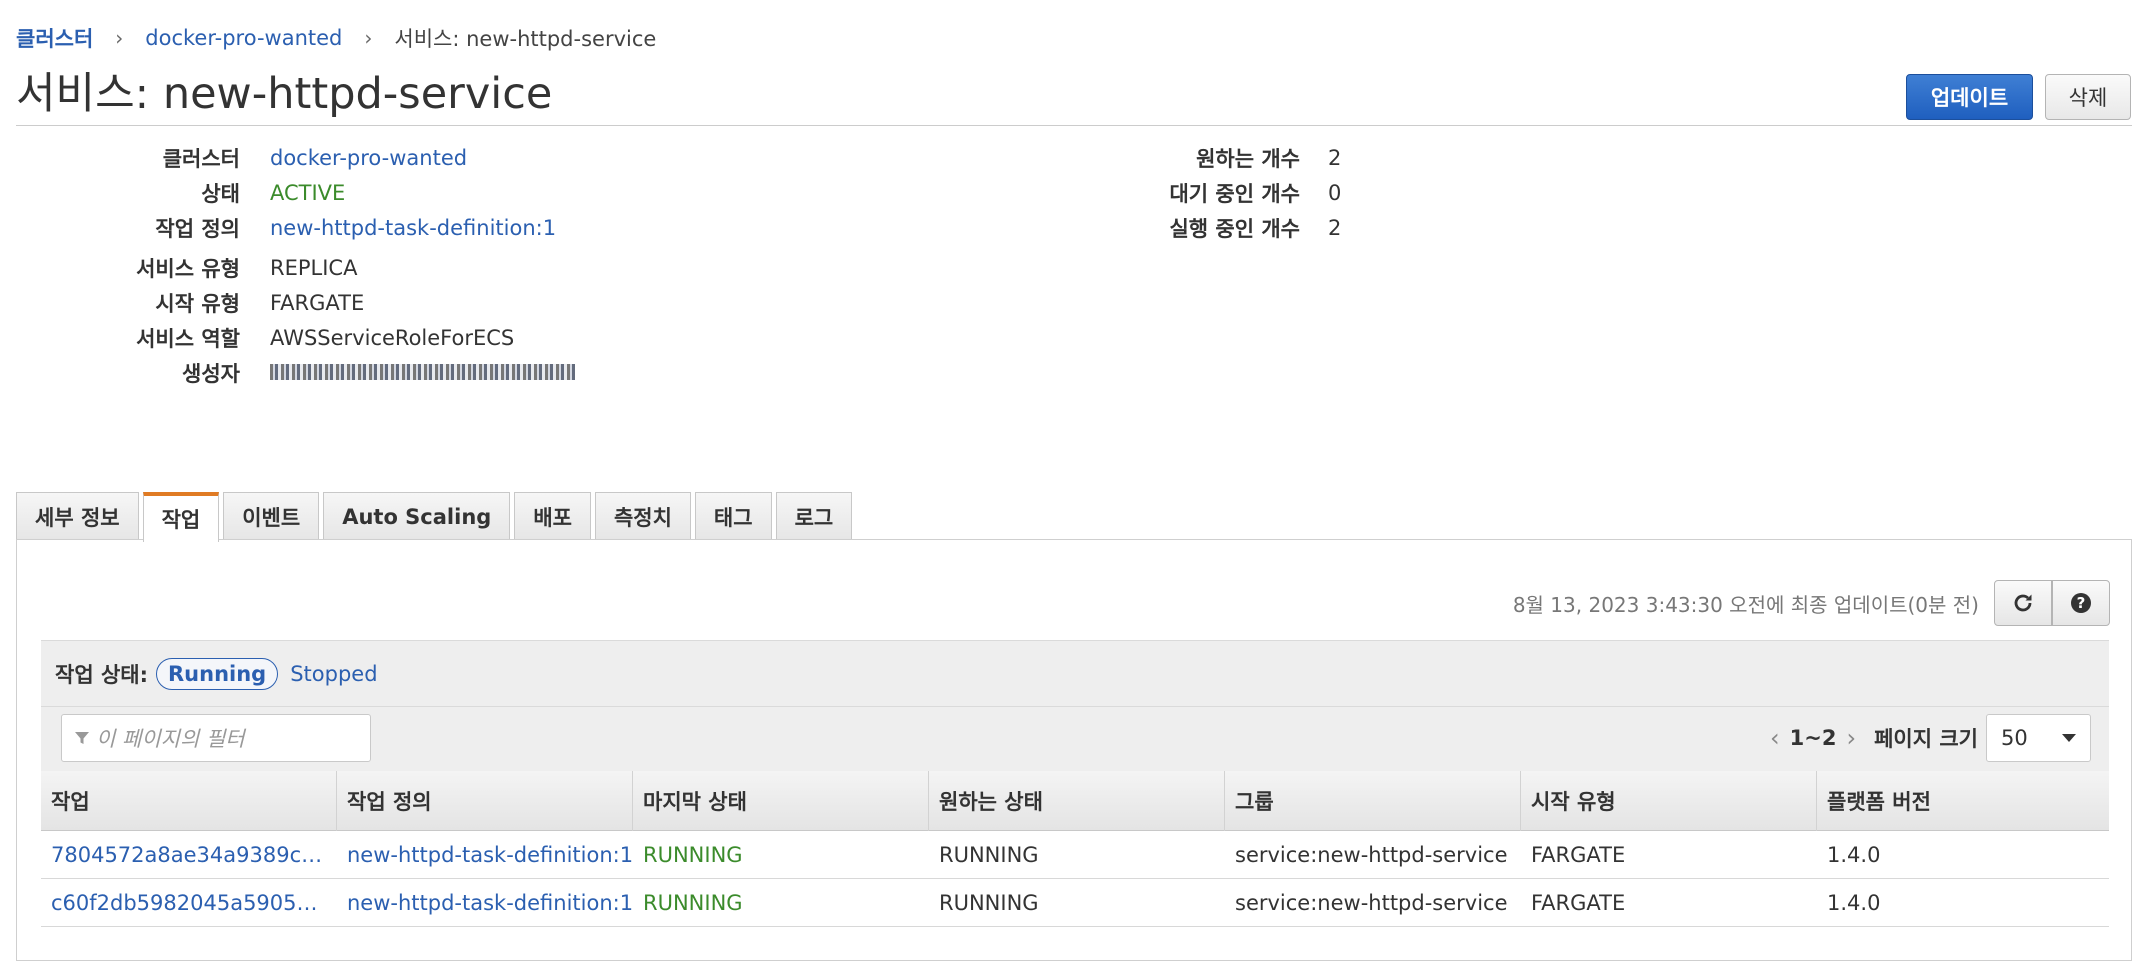 The width and height of the screenshot is (2140, 968). I want to click on page-size-value: 50, so click(2014, 738).